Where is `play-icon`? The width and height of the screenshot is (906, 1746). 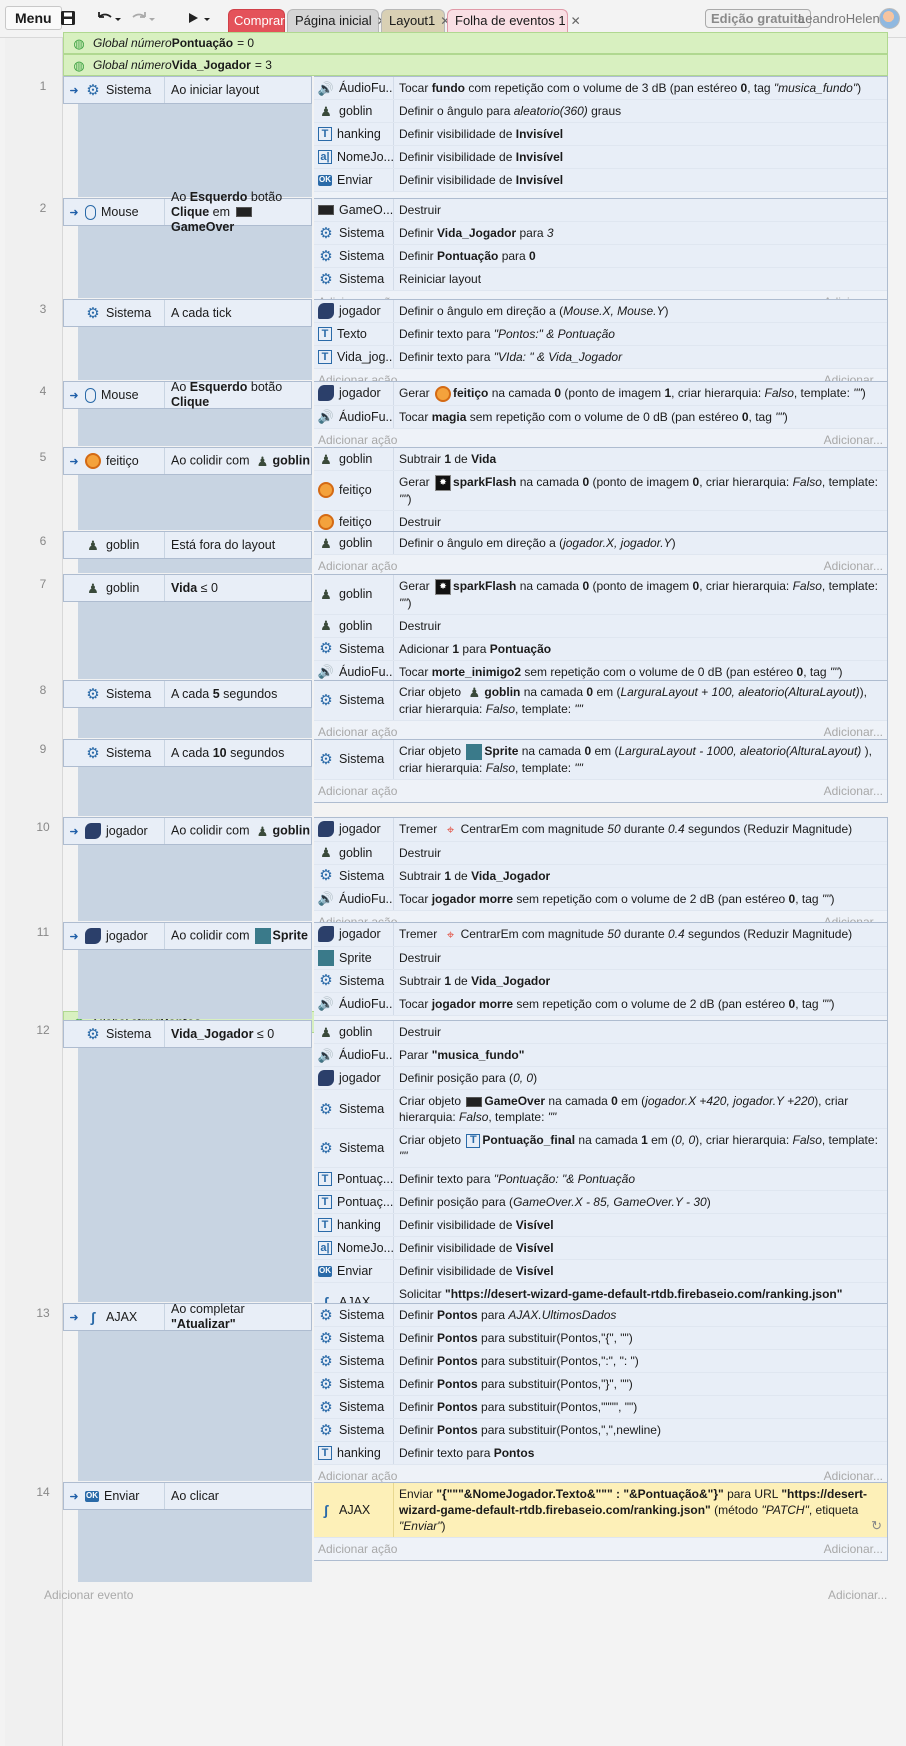 play-icon is located at coordinates (199, 18).